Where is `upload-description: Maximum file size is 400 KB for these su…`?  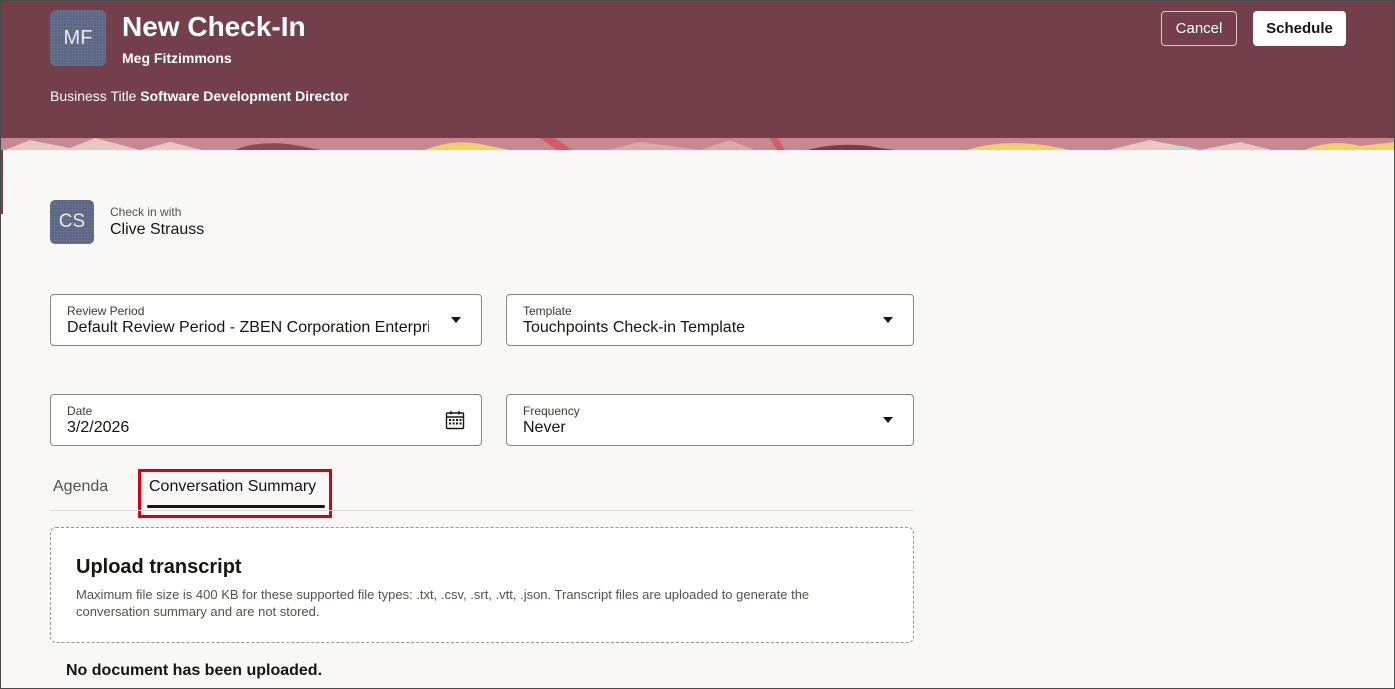
upload-description: Maximum file size is 400 KB for these su… is located at coordinates (443, 603).